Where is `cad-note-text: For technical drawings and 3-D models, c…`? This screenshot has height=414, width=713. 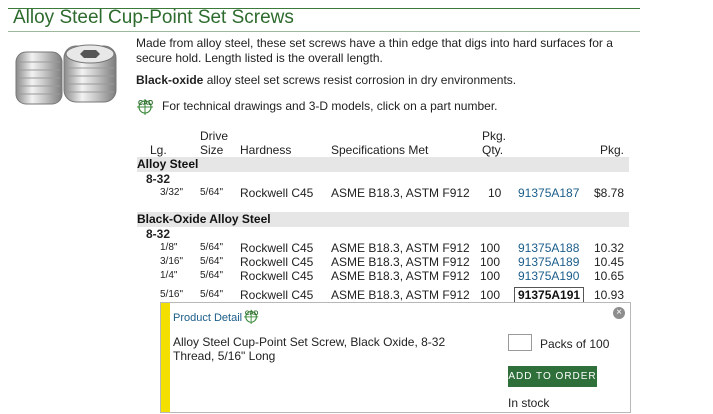
cad-note-text: For technical drawings and 3-D models, c… is located at coordinates (330, 106).